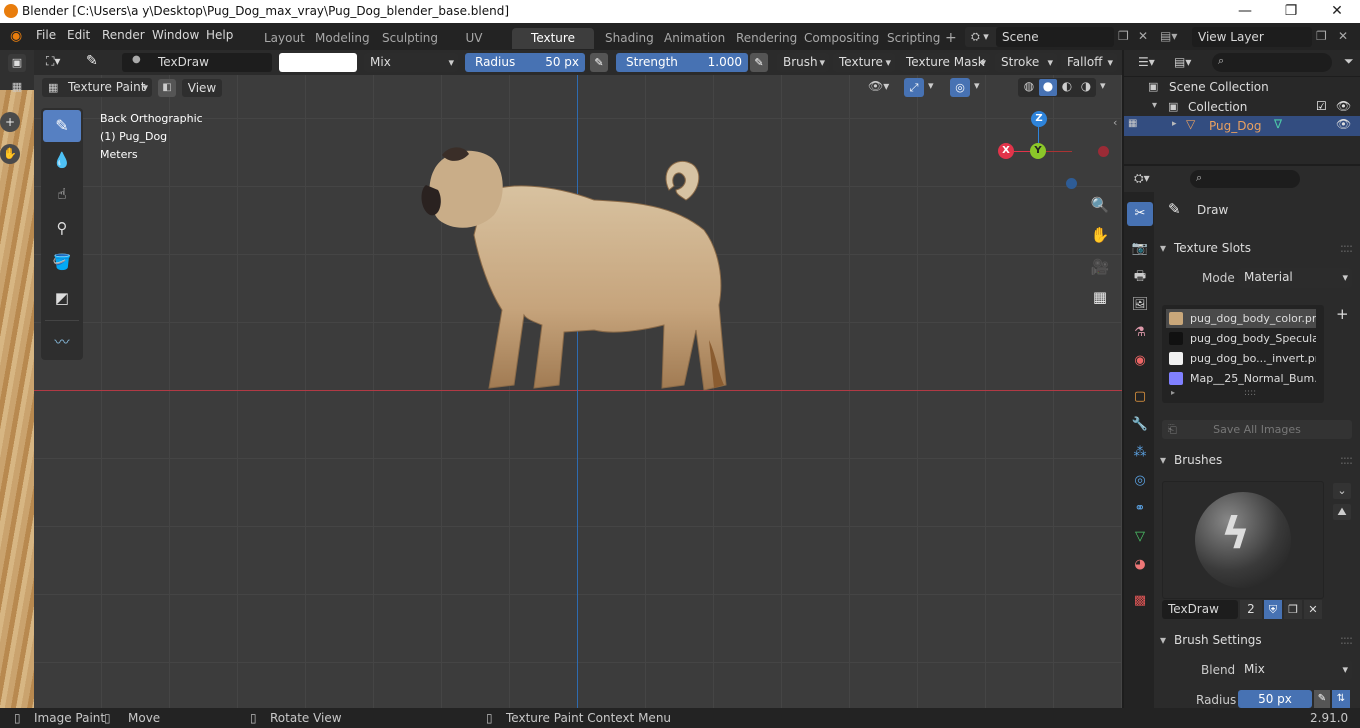 Image resolution: width=1360 pixels, height=728 pixels. I want to click on mode-dropdown: Texture Paint, so click(97, 87).